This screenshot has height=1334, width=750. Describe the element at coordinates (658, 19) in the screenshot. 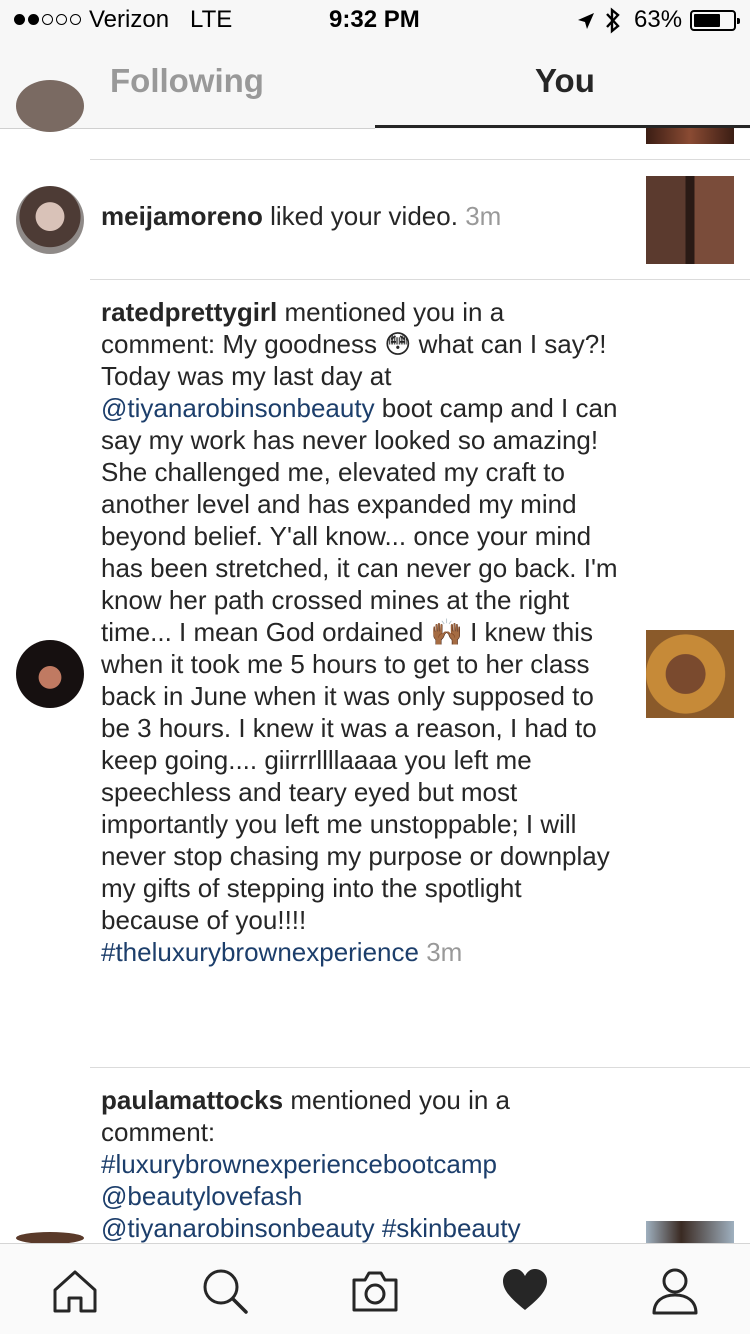

I see `battery-percent: 63%` at that location.